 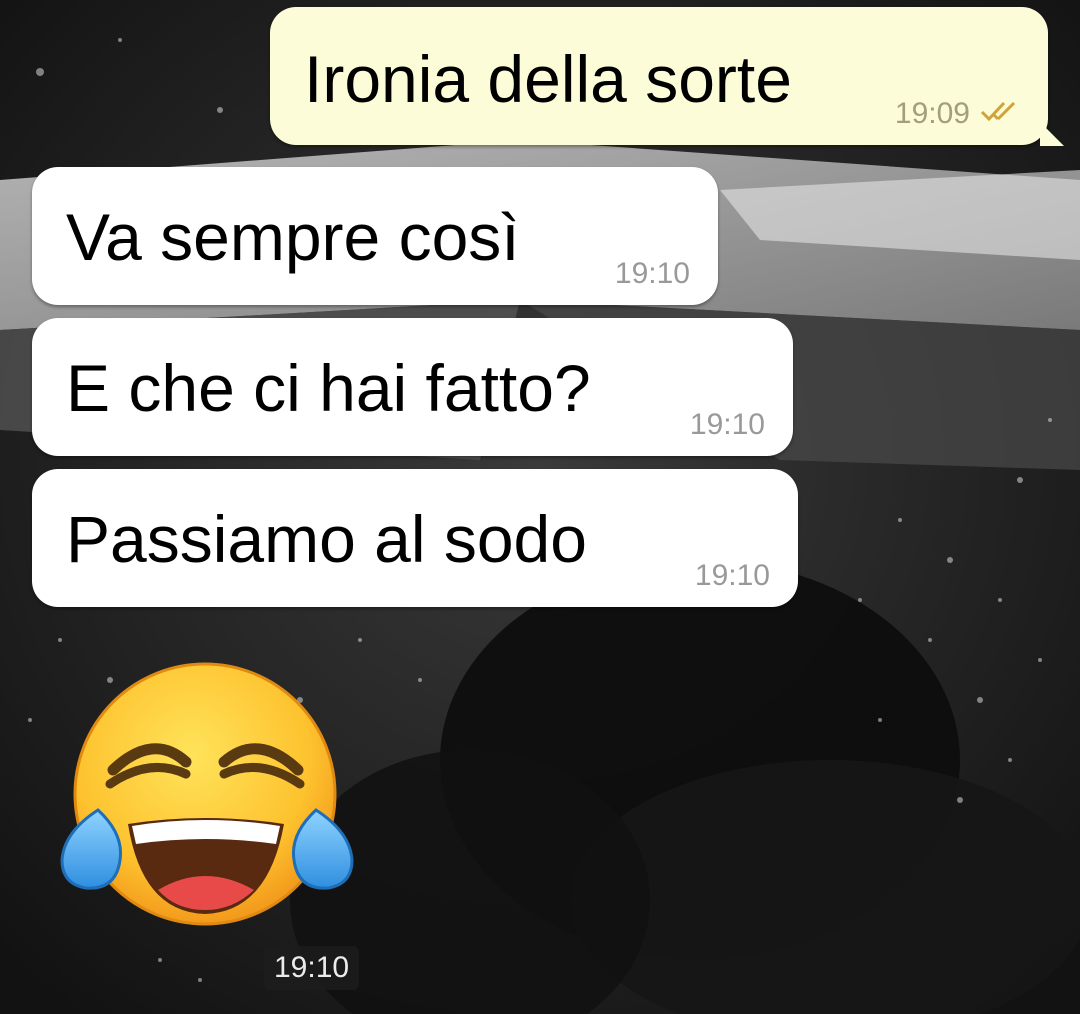 What do you see at coordinates (293, 237) in the screenshot?
I see `message-text: Va sempre così` at bounding box center [293, 237].